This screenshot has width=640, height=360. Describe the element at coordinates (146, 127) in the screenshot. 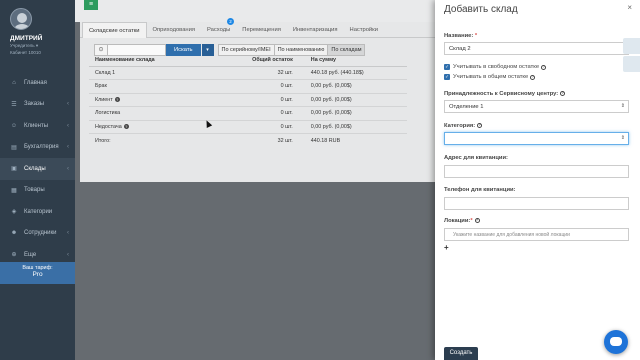

I see `warehouse-name-cell: Недостача?` at that location.